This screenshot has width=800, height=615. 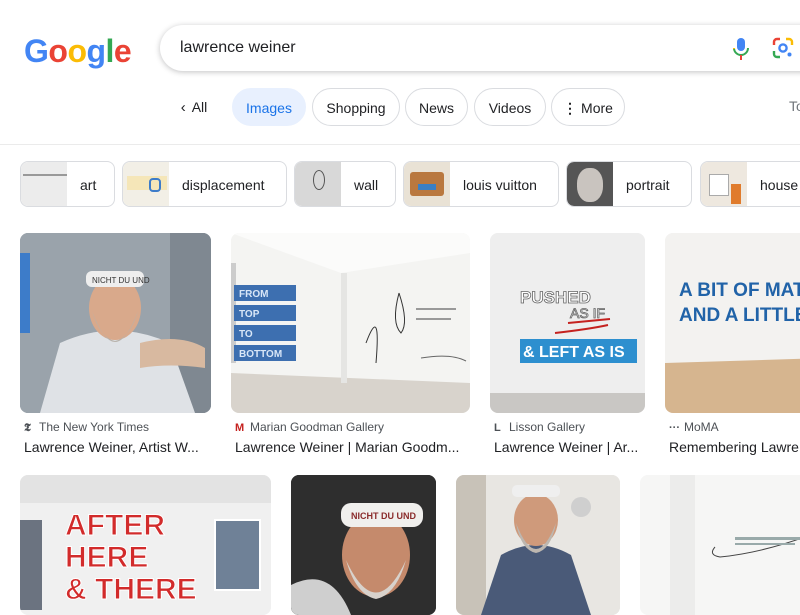 I want to click on artwork-image, so click(x=720, y=545).